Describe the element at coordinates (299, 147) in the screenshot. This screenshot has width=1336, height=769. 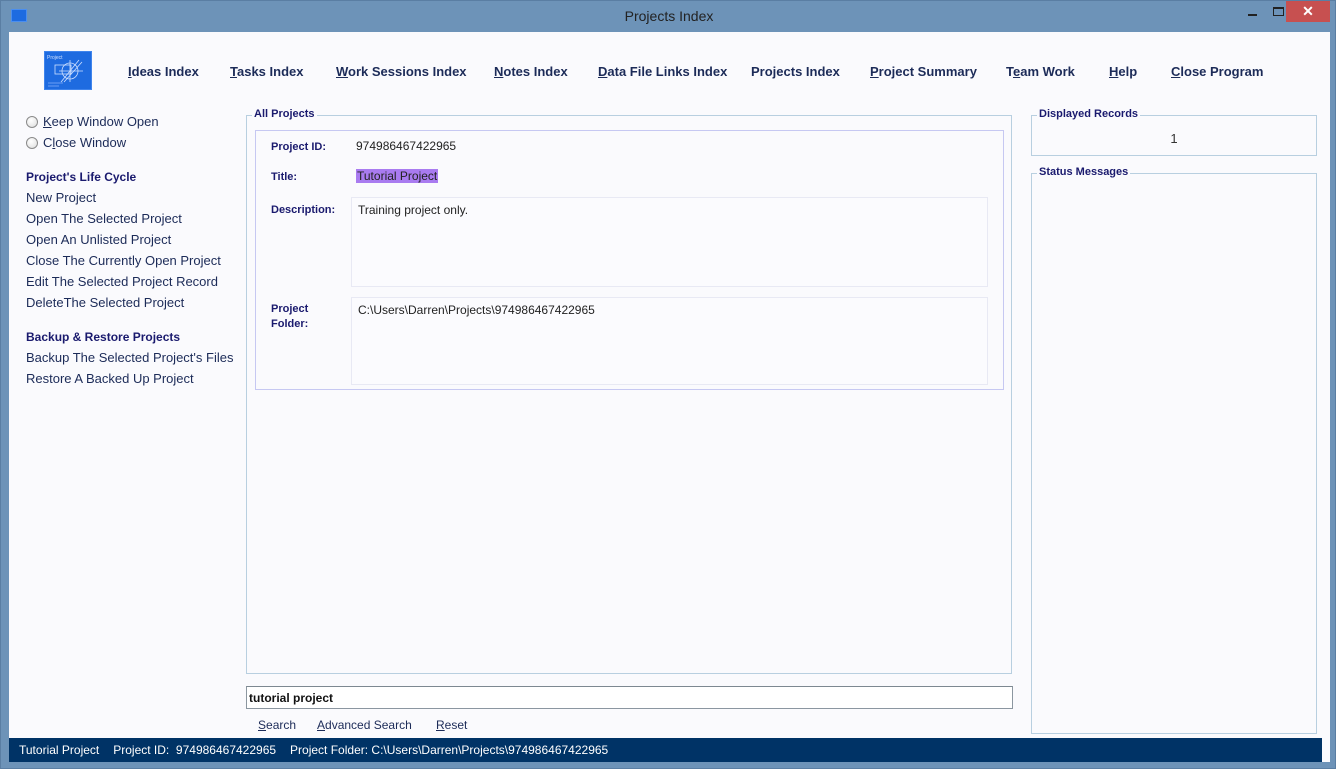
I see `project-id-label: Project ID:` at that location.